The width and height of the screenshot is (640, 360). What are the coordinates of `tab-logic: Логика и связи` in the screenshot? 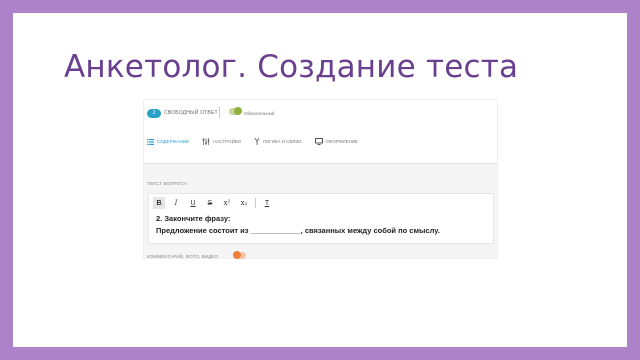 It's located at (278, 141).